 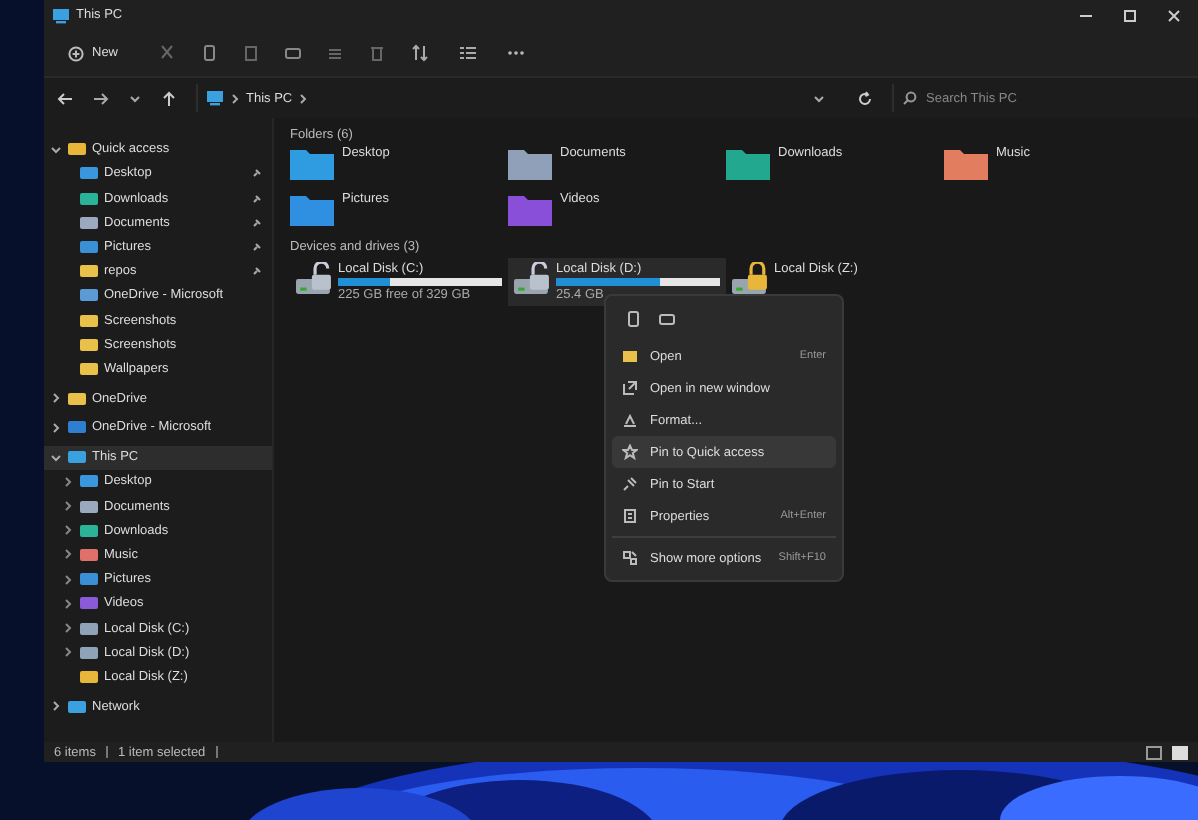 What do you see at coordinates (630, 356) in the screenshot?
I see `folder-icon` at bounding box center [630, 356].